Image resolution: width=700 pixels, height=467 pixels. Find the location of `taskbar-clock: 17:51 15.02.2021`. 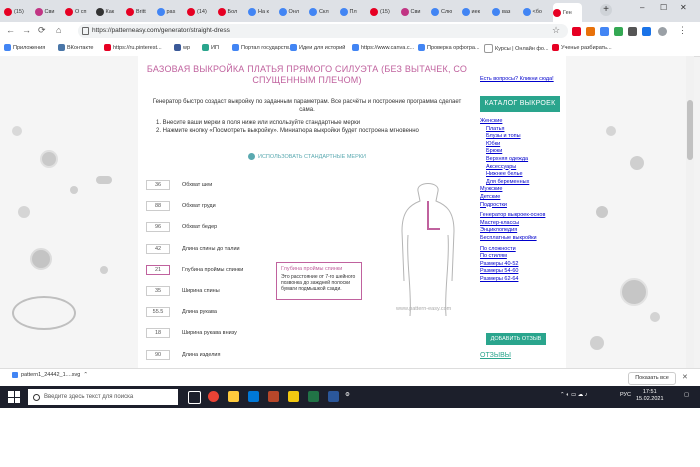

taskbar-clock: 17:51 15.02.2021 is located at coordinates (650, 396).